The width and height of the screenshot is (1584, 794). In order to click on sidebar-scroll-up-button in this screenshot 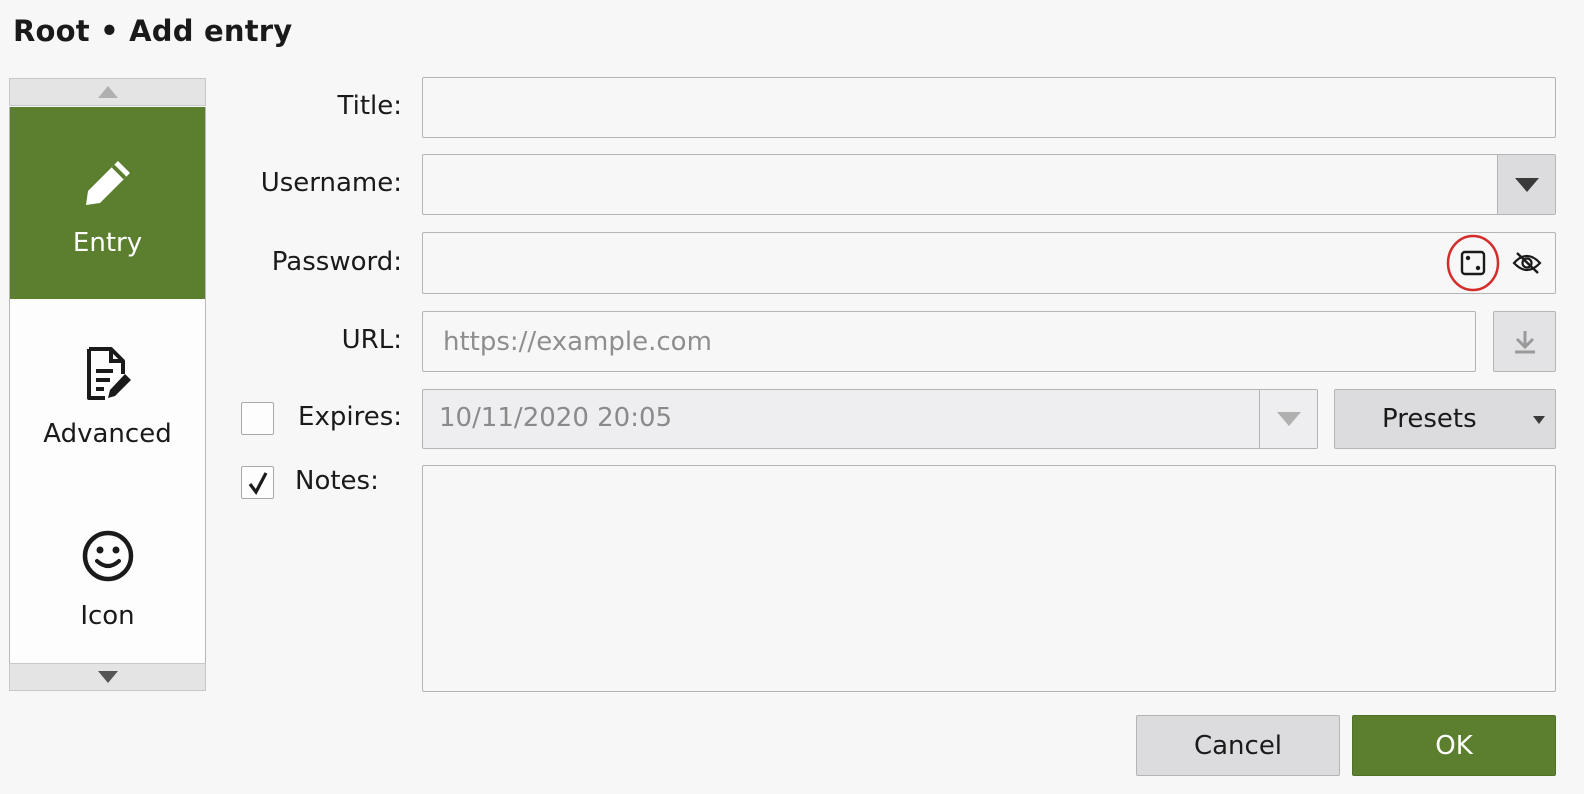, I will do `click(107, 92)`.